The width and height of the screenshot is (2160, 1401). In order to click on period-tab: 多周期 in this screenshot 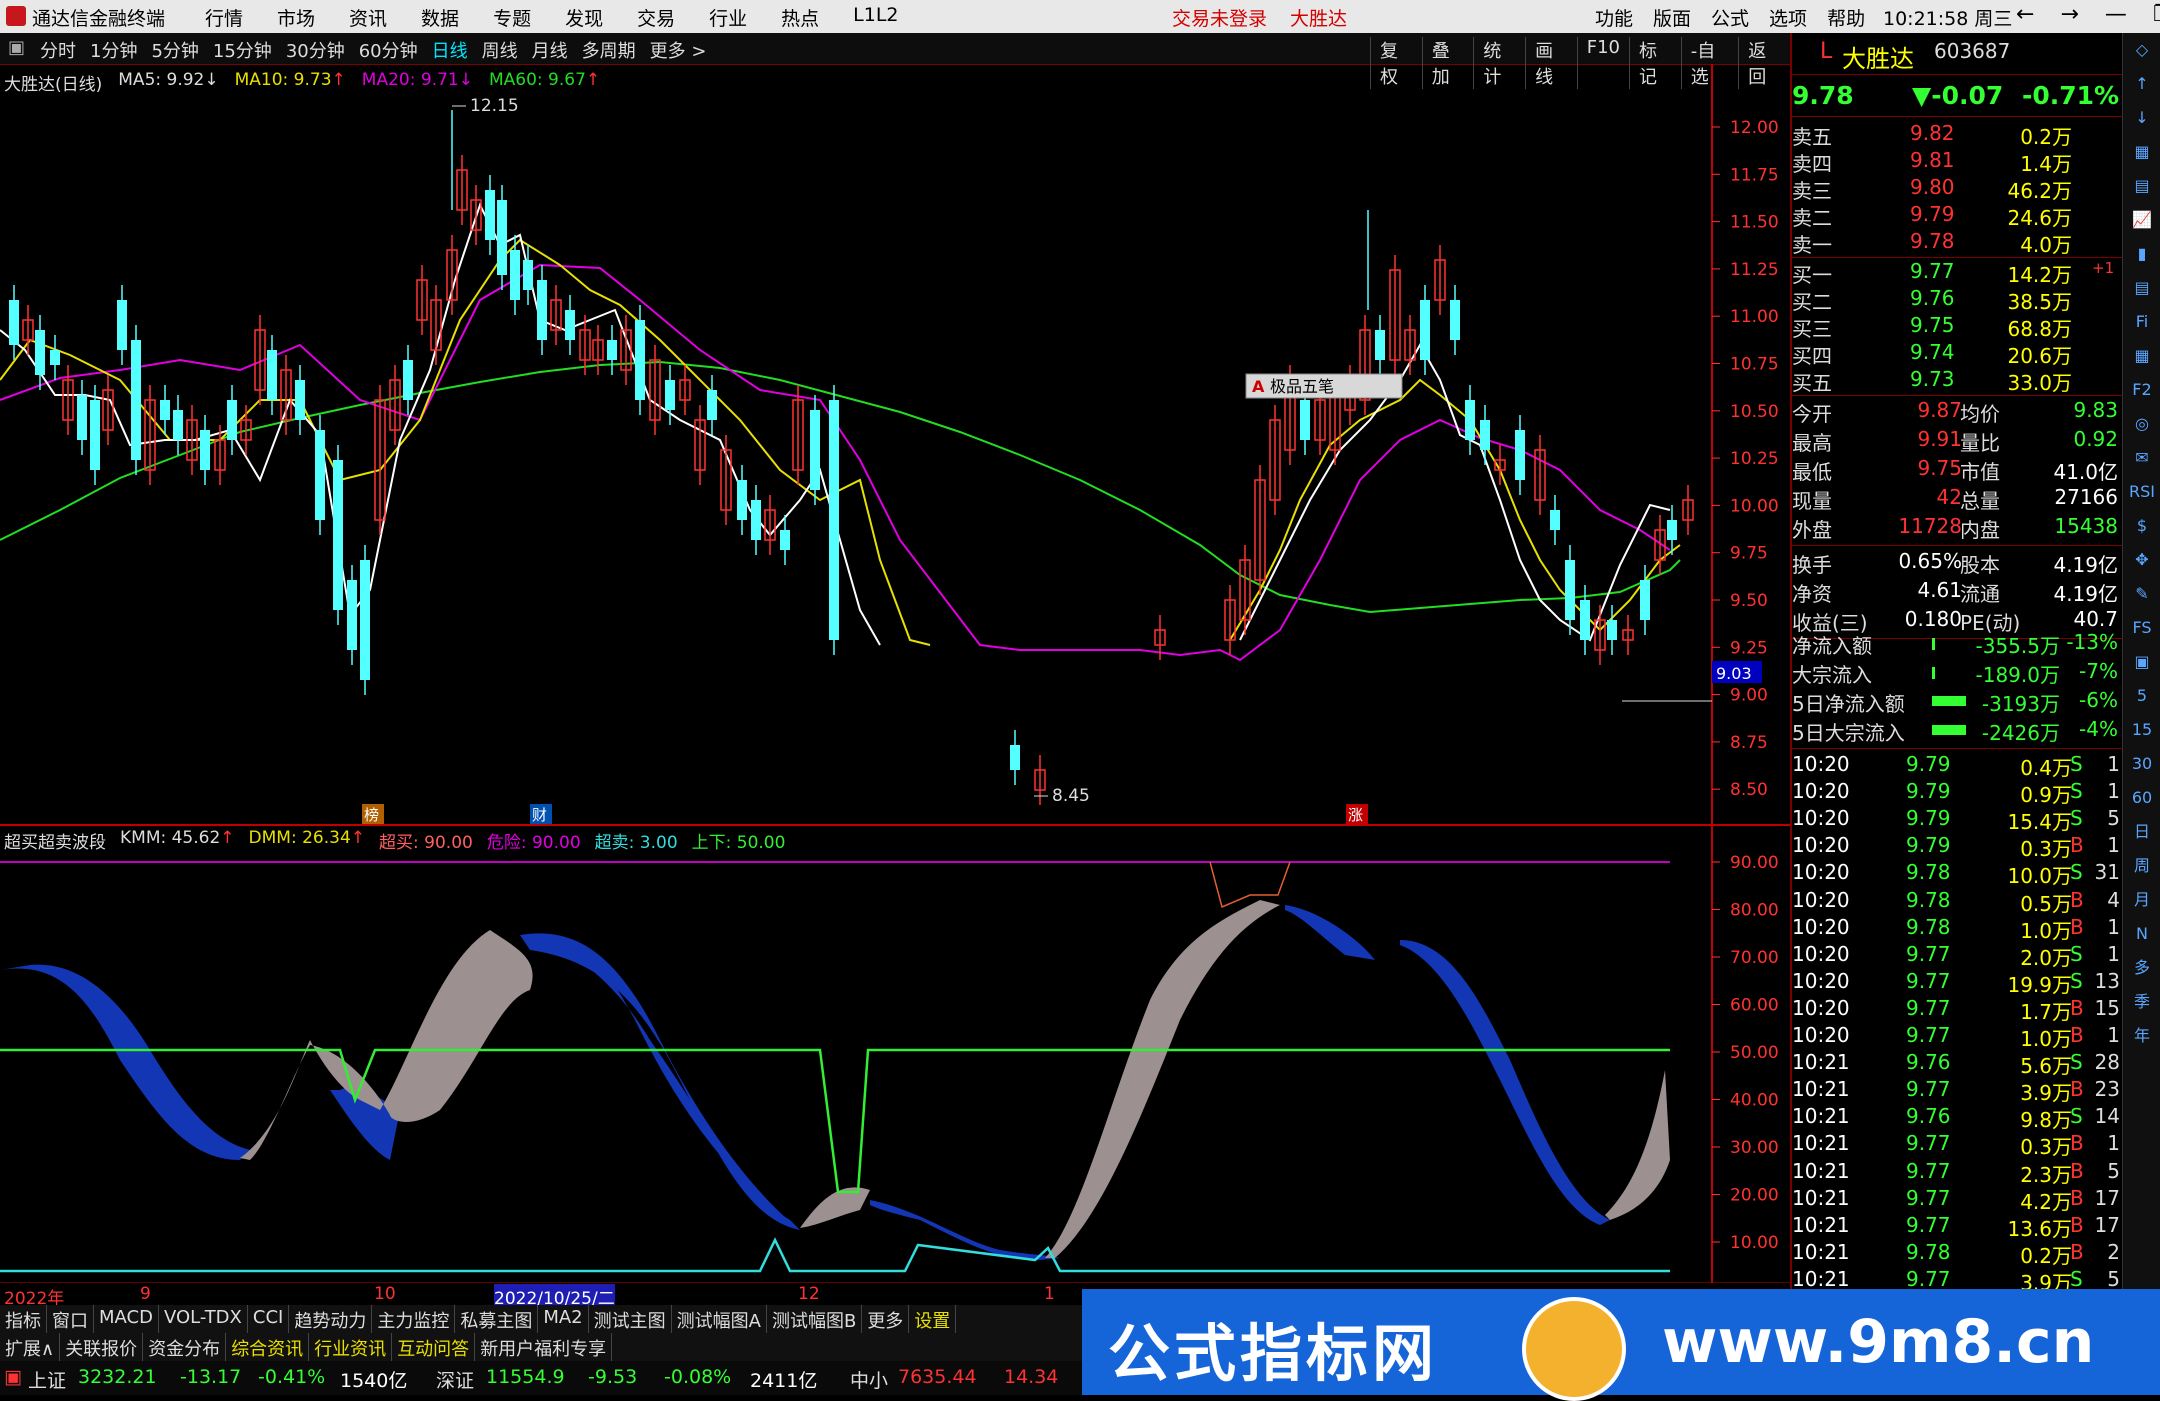, I will do `click(609, 50)`.